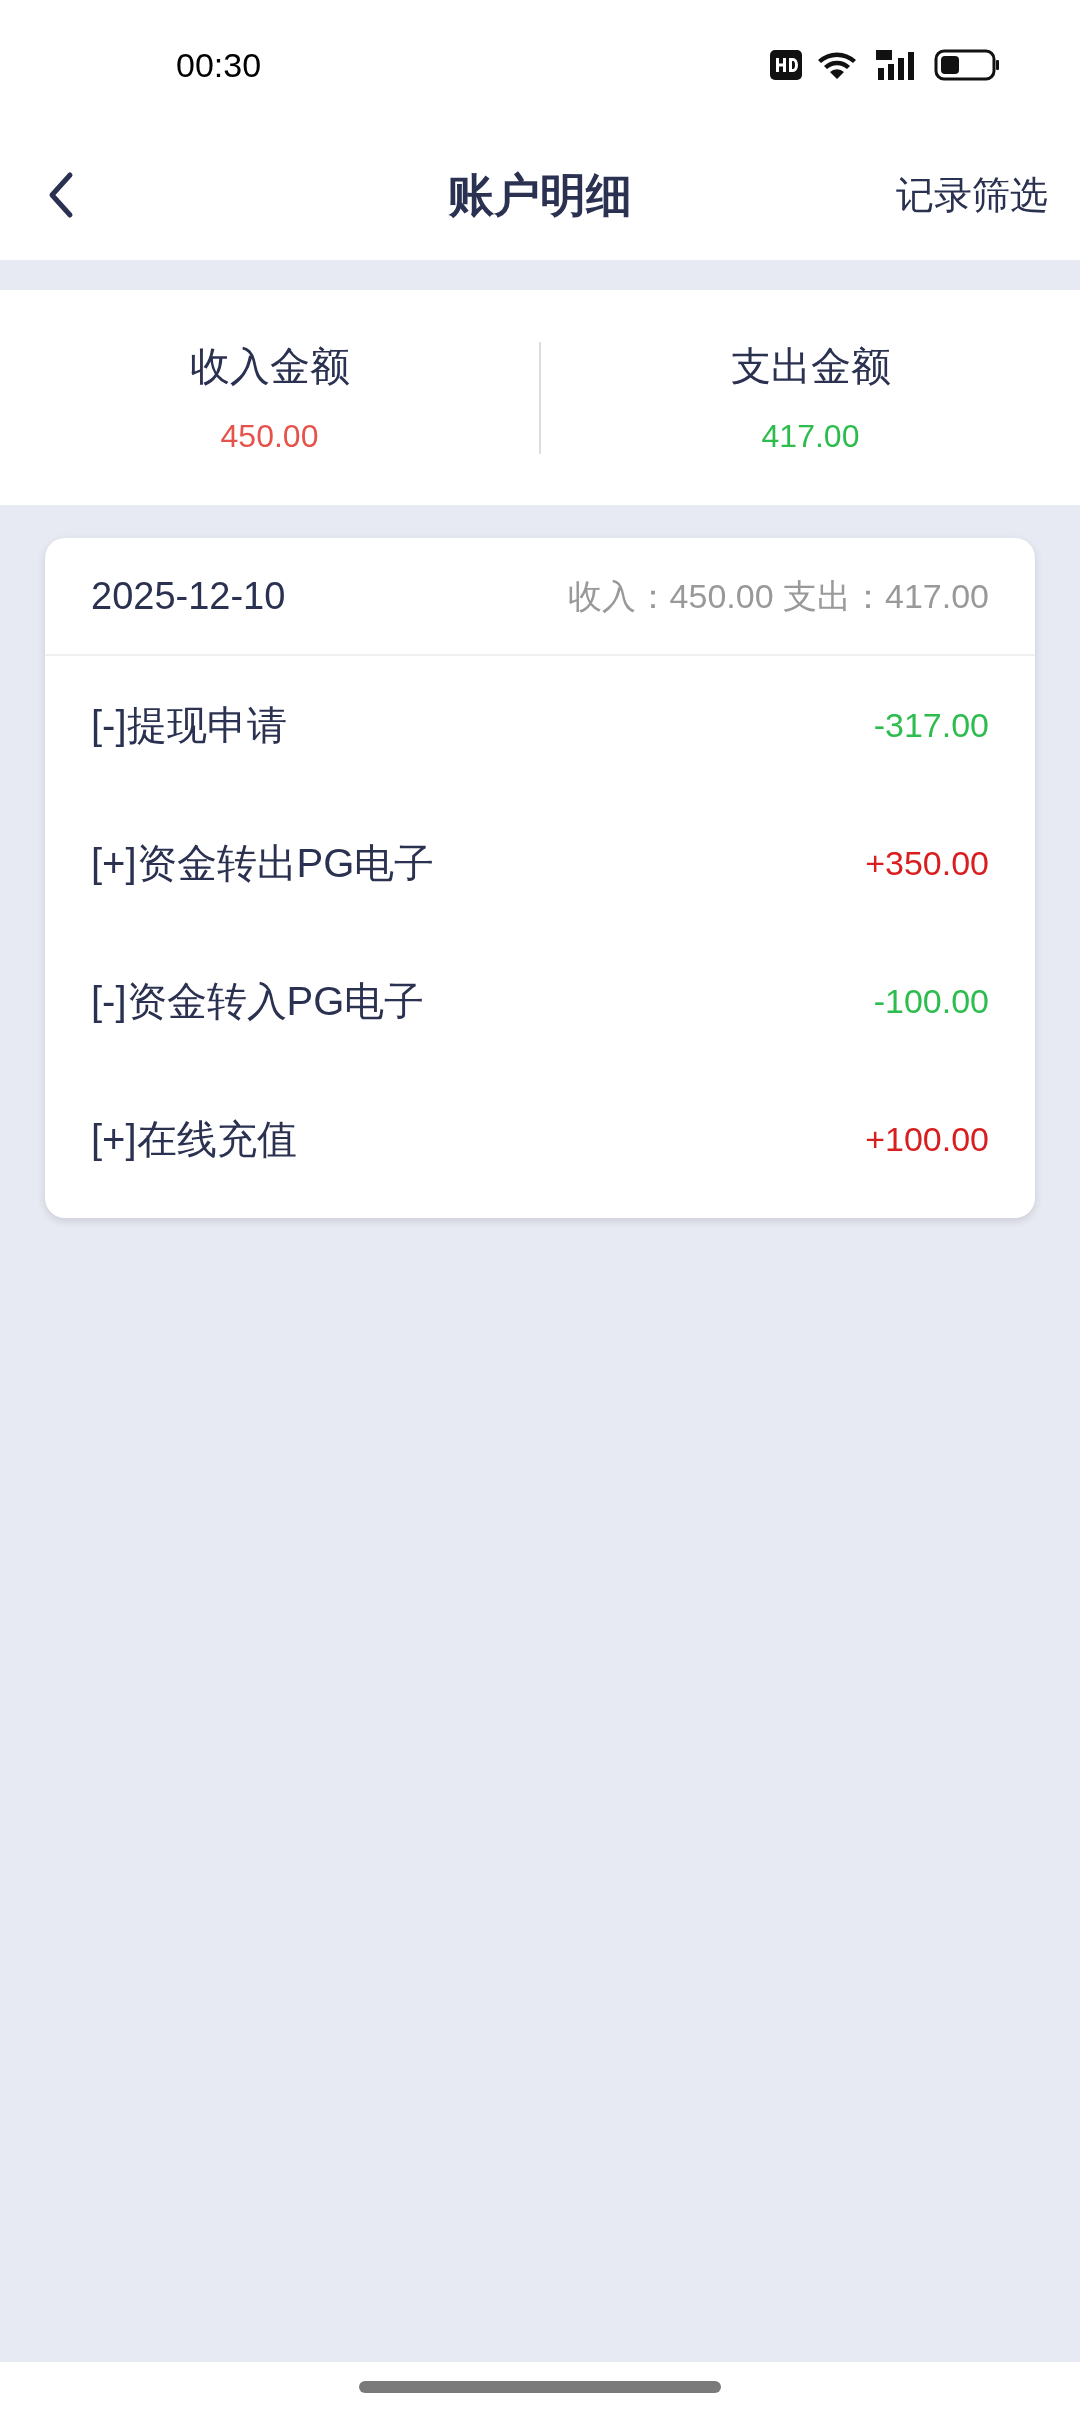 The height and width of the screenshot is (2412, 1080). I want to click on day-date: 2025-12-10, so click(188, 596).